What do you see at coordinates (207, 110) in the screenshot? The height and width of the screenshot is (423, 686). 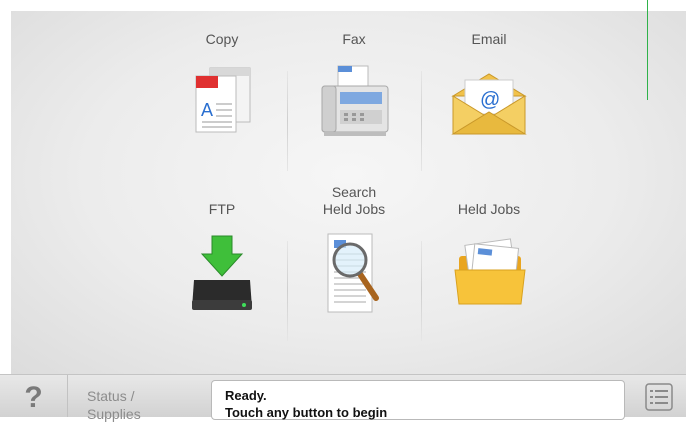 I see `svg-text: A` at bounding box center [207, 110].